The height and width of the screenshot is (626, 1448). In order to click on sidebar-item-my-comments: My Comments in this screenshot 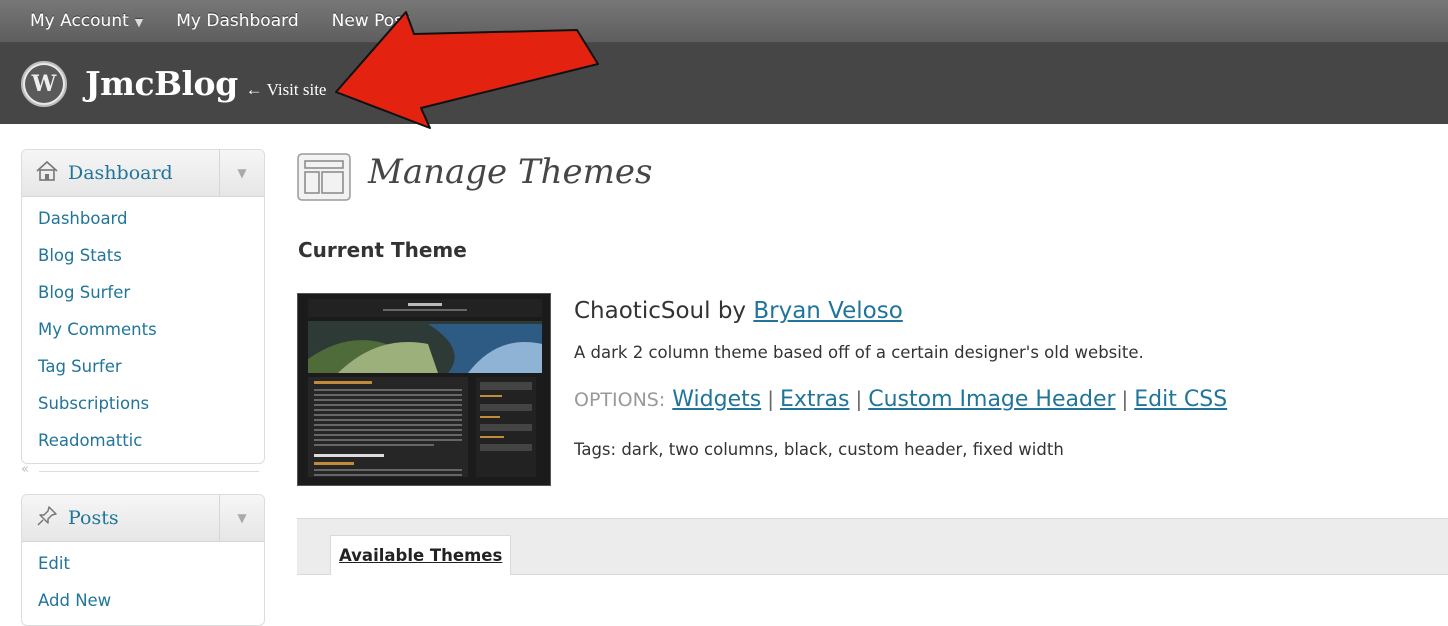, I will do `click(143, 329)`.